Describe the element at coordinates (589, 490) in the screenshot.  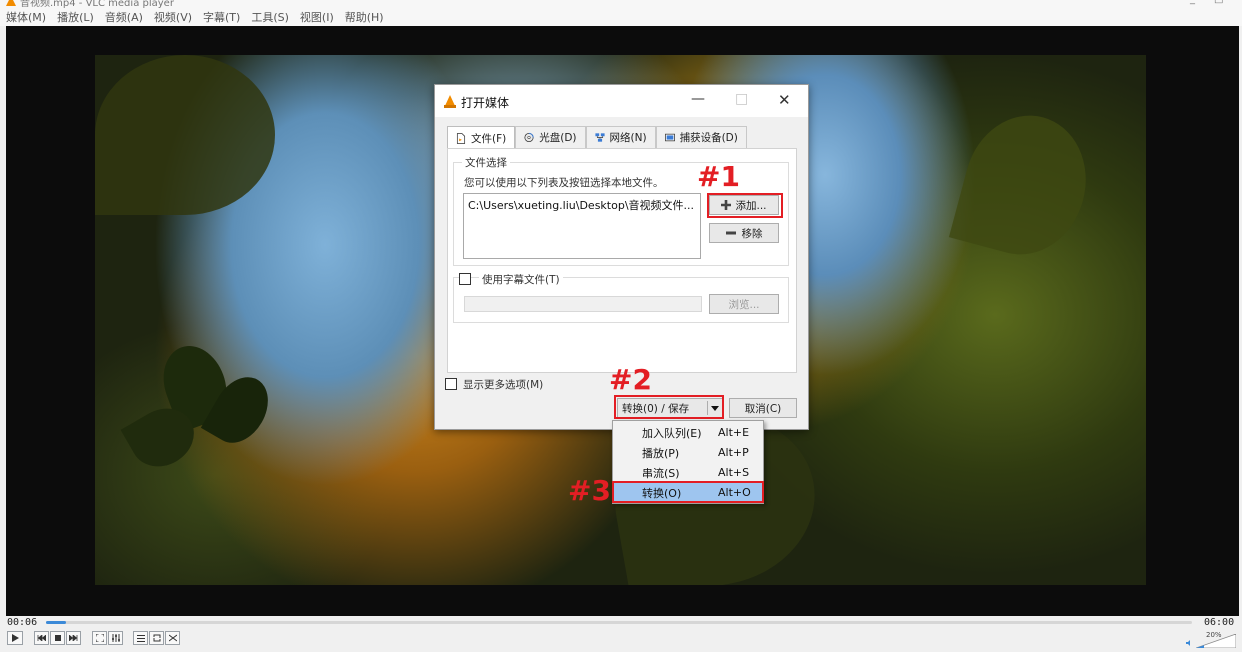
I see `annotation-marker-3: #3` at that location.